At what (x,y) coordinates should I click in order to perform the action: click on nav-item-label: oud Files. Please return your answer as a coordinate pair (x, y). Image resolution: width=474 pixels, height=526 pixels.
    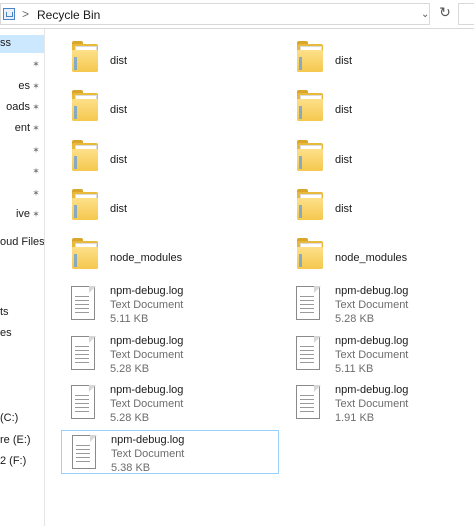
    Looking at the image, I should click on (22, 242).